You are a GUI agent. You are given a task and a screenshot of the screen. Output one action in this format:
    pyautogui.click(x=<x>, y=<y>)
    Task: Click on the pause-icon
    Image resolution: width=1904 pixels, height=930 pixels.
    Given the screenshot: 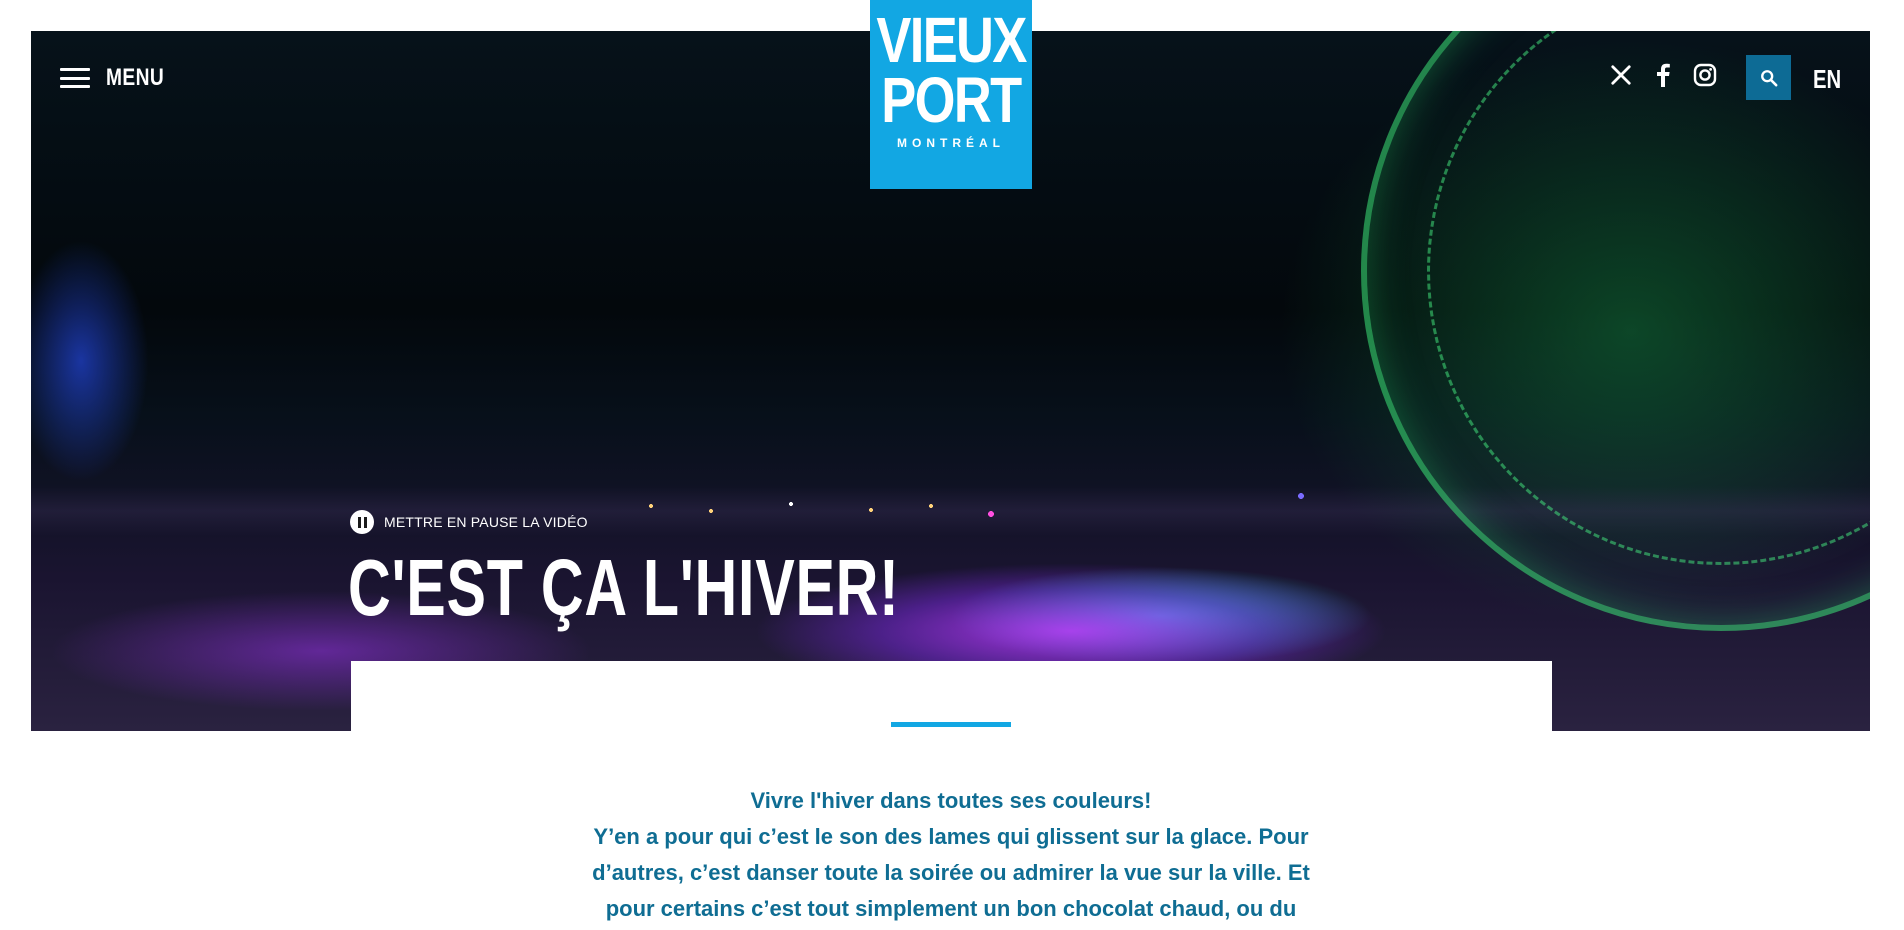 What is the action you would take?
    pyautogui.click(x=362, y=522)
    